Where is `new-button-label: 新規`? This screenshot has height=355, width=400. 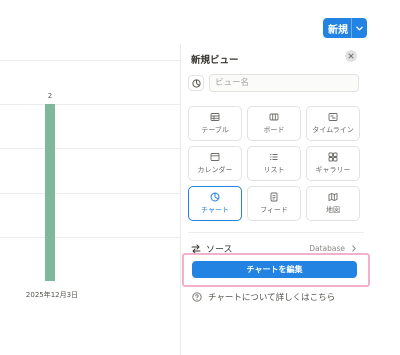
new-button-label: 新規 is located at coordinates (338, 30).